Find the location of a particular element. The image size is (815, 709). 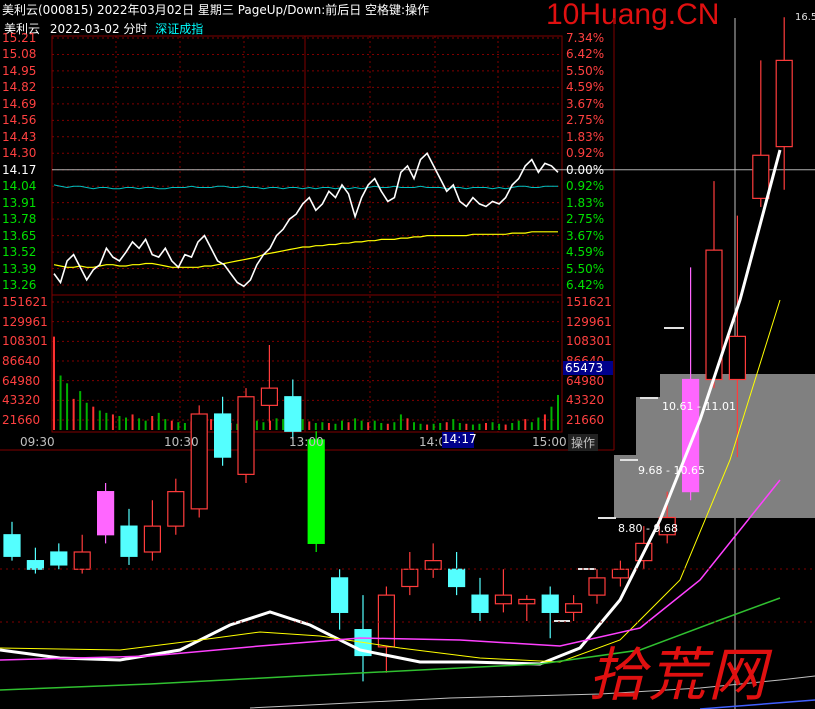

volume-tick-label: 21660 is located at coordinates (21, 420).